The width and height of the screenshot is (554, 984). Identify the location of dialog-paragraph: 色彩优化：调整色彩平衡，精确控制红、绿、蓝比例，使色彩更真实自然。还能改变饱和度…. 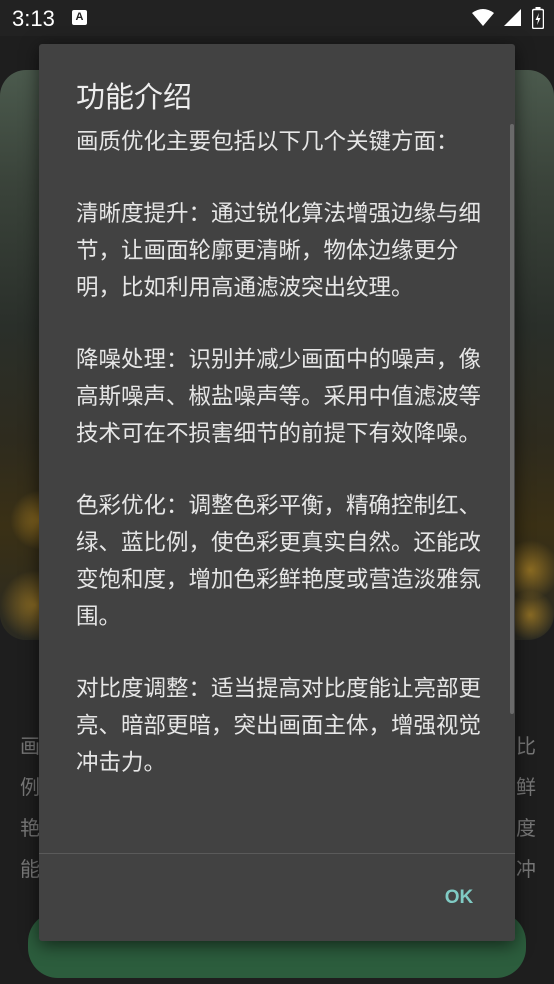
(279, 561).